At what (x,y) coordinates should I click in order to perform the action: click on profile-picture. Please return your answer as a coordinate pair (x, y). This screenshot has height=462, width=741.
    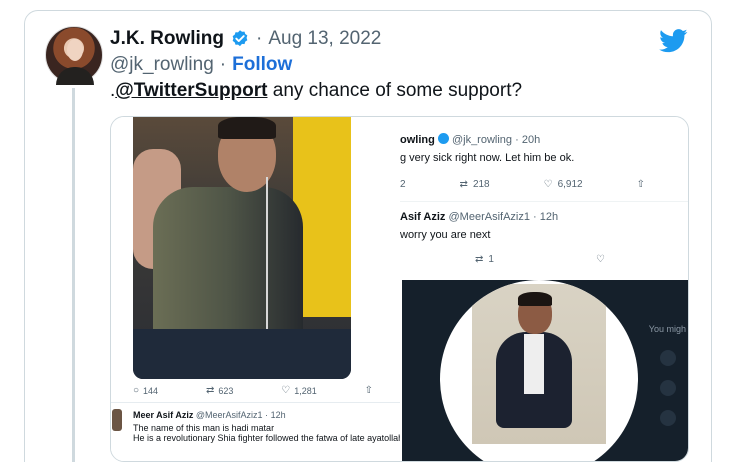
    Looking at the image, I should click on (539, 370).